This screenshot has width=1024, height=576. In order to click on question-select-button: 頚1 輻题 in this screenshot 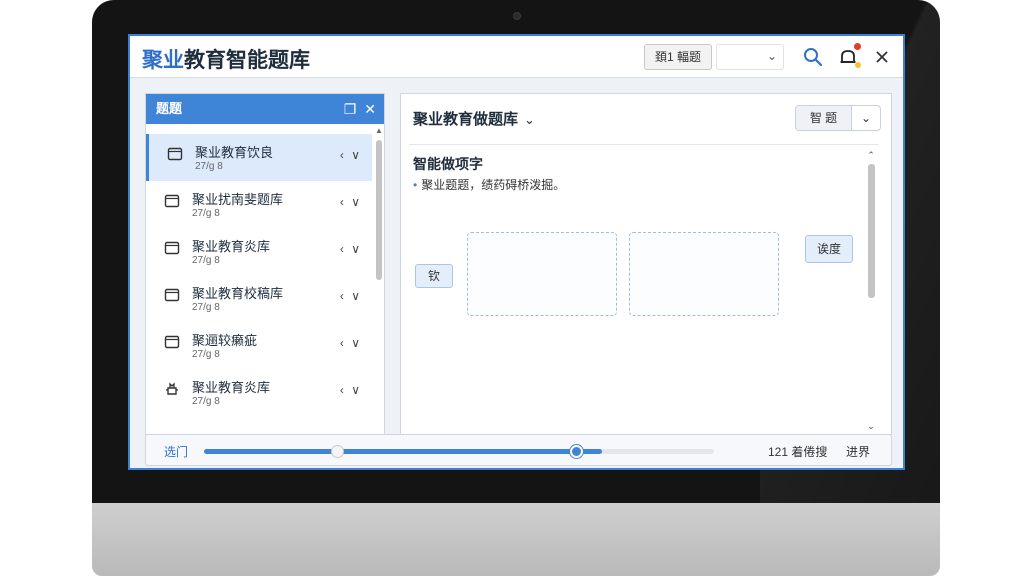, I will do `click(678, 57)`.